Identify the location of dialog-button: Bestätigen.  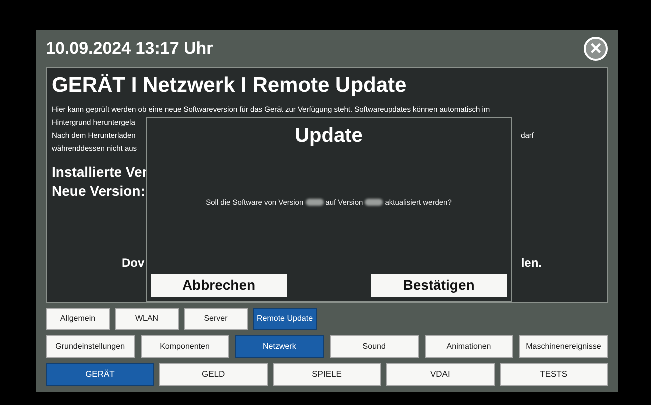
(439, 285).